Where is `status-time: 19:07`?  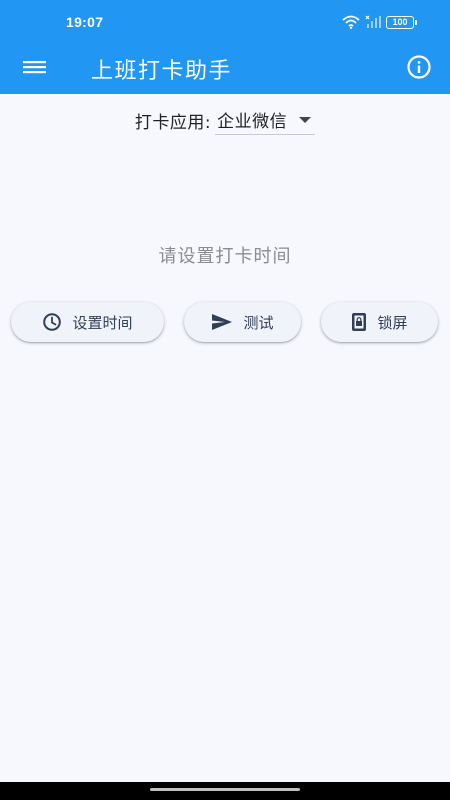
status-time: 19:07 is located at coordinates (85, 22).